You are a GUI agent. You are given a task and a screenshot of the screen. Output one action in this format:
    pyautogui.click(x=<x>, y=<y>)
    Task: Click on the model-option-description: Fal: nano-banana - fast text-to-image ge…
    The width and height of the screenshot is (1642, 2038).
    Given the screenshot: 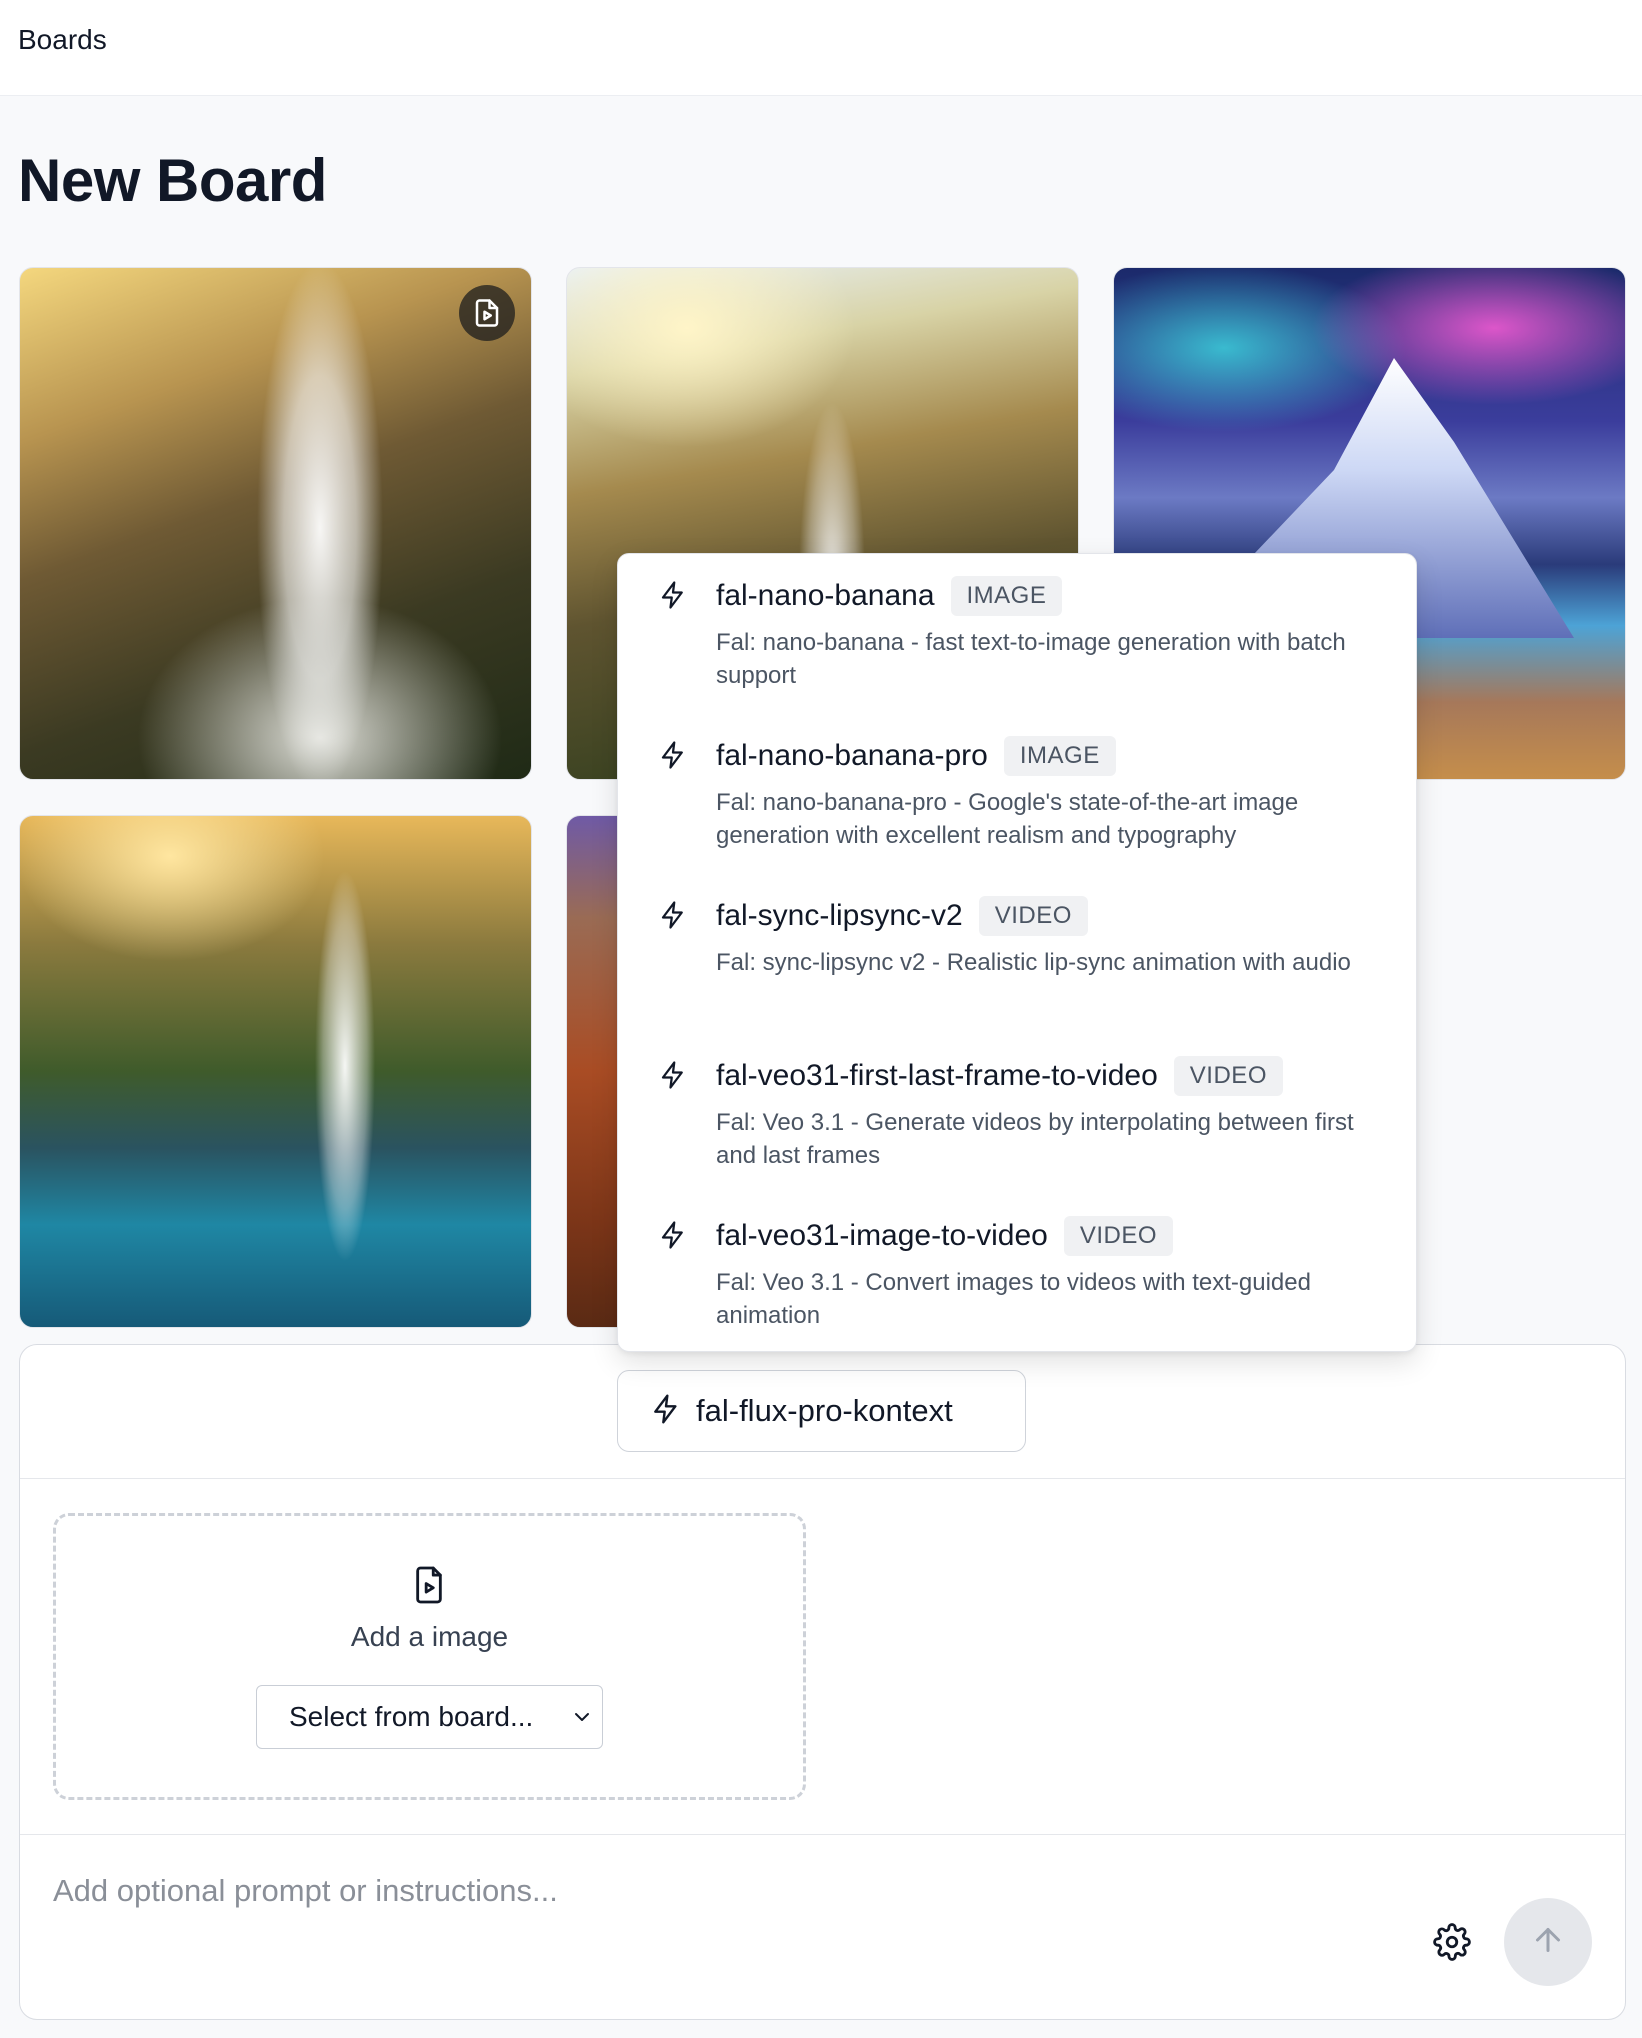 What is the action you would take?
    pyautogui.click(x=1031, y=659)
    